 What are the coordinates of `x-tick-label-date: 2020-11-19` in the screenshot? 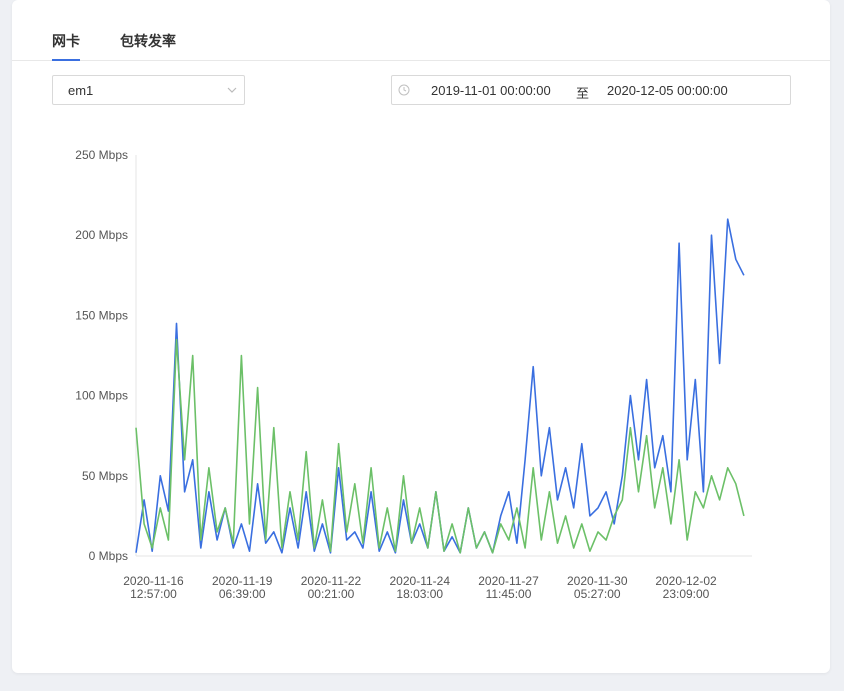 It's located at (242, 581).